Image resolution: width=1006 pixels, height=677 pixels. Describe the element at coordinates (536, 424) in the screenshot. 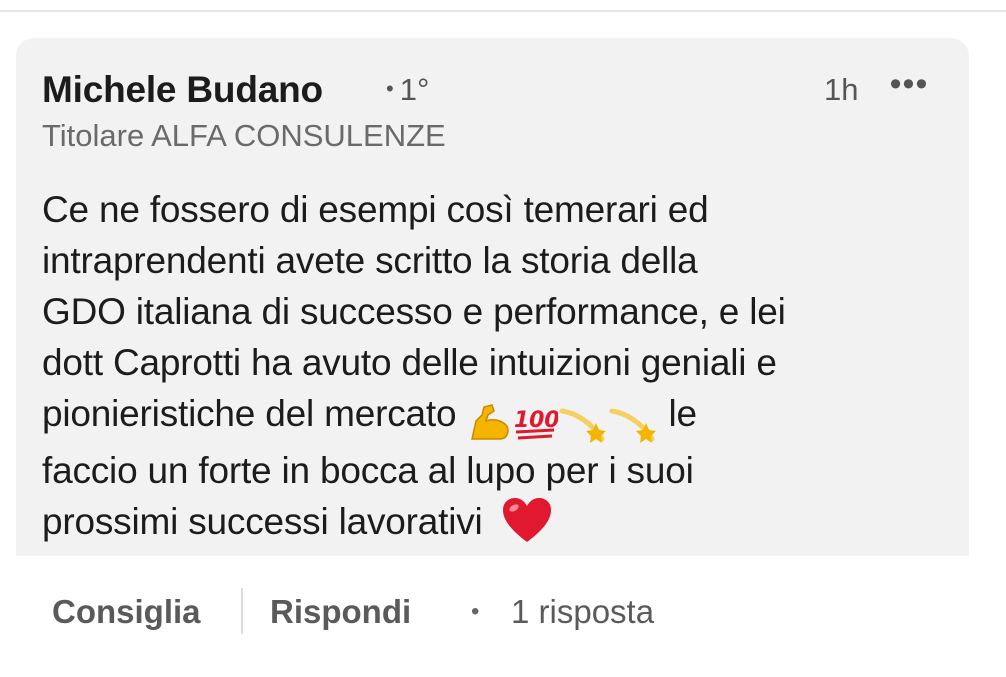

I see `hundred-points-icon: 100` at that location.